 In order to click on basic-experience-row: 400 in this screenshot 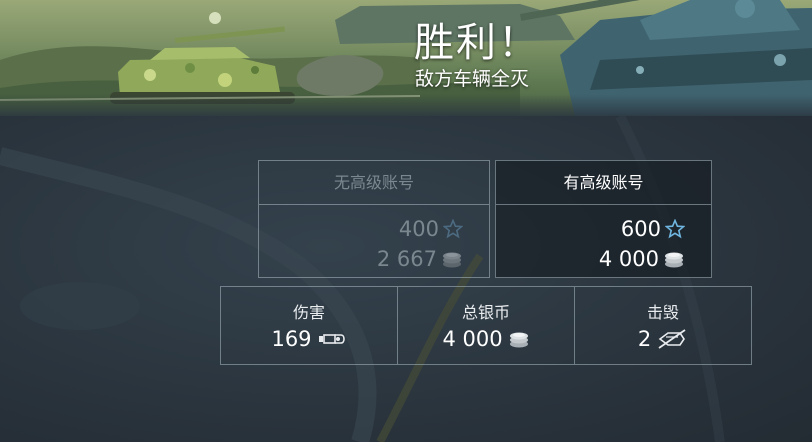, I will do `click(431, 229)`.